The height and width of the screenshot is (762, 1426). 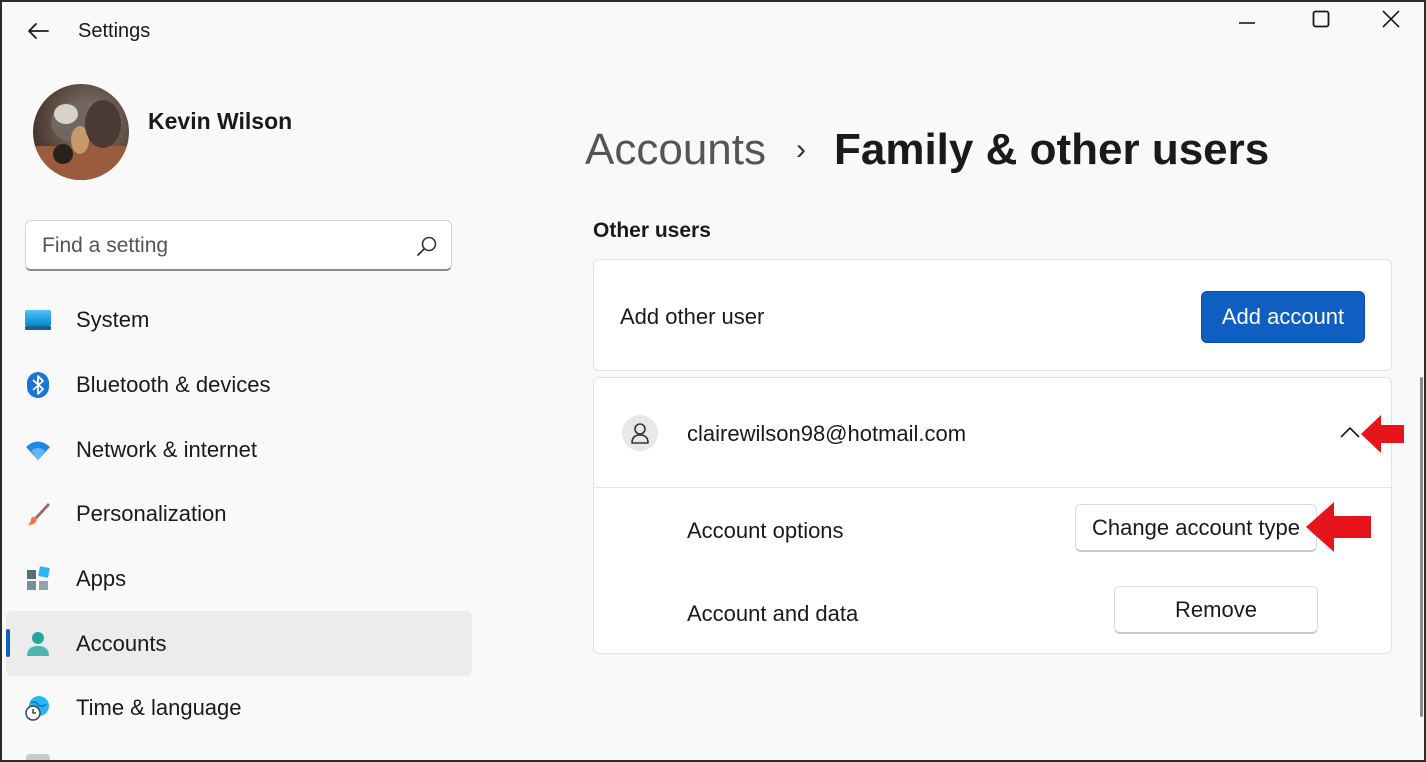 I want to click on sidebar-item-personalization: Personalization, so click(x=239, y=514).